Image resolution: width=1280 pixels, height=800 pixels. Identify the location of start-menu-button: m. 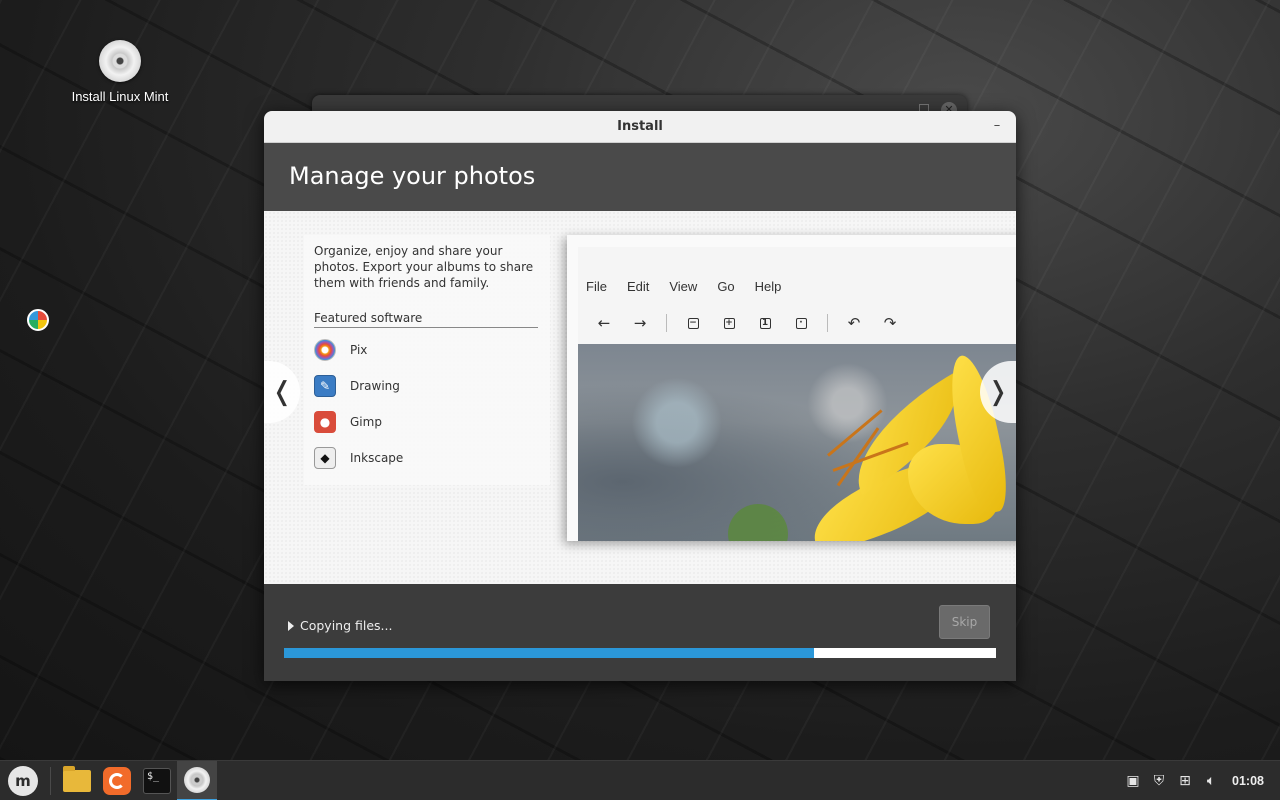
(23, 780).